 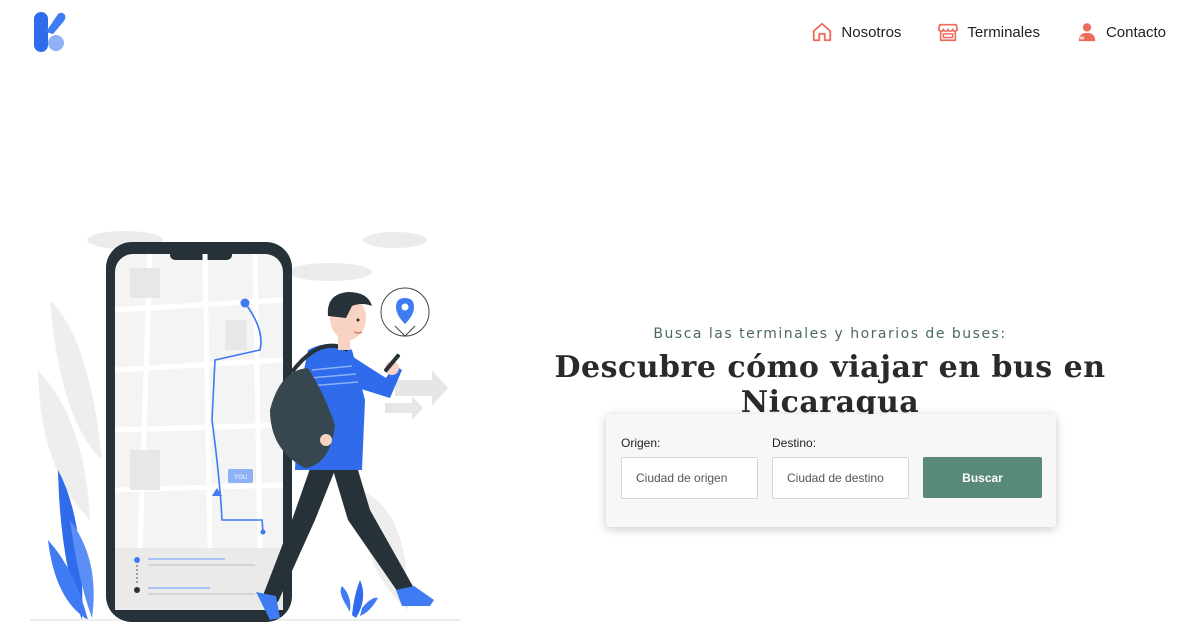 What do you see at coordinates (1003, 32) in the screenshot?
I see `nav-label-terminales: Terminales` at bounding box center [1003, 32].